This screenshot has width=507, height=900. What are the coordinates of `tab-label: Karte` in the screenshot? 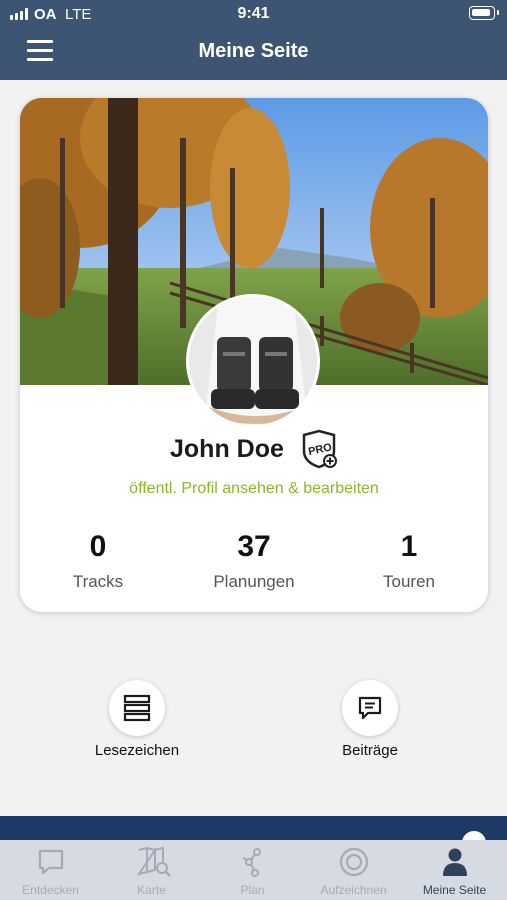 It's located at (151, 890).